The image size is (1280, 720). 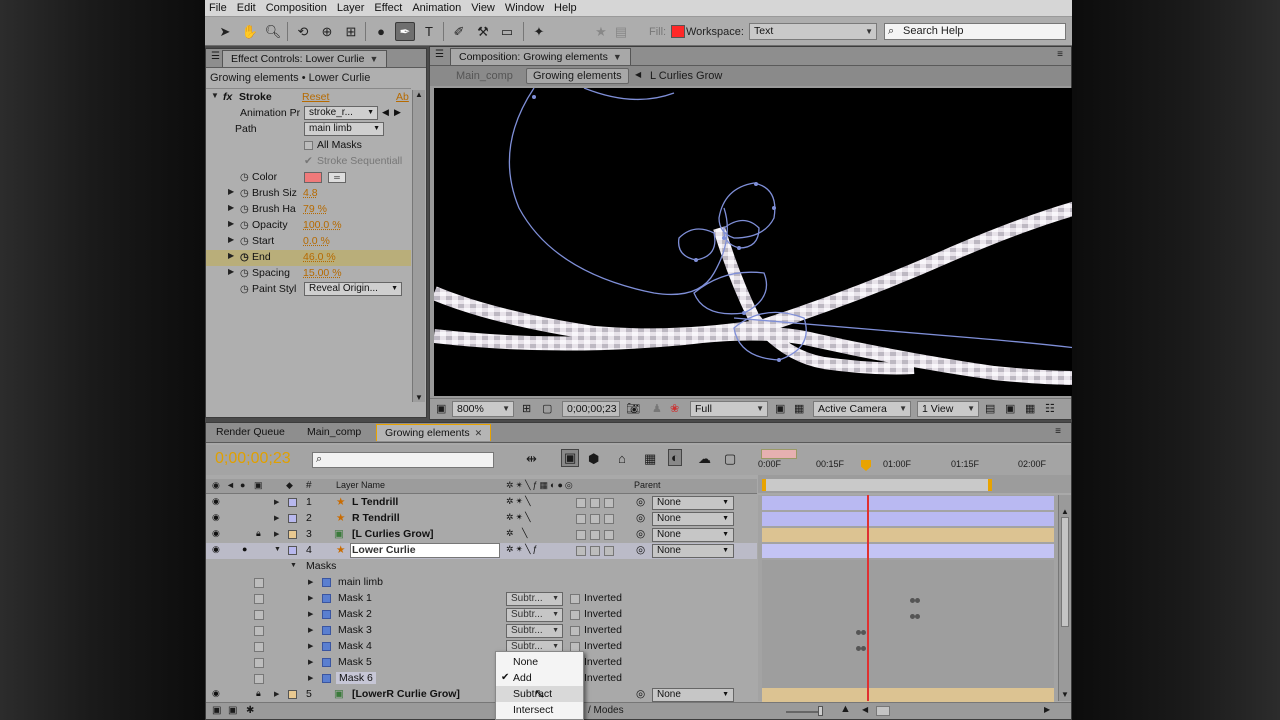 What do you see at coordinates (351, 8) in the screenshot?
I see `menu-layer: Layer` at bounding box center [351, 8].